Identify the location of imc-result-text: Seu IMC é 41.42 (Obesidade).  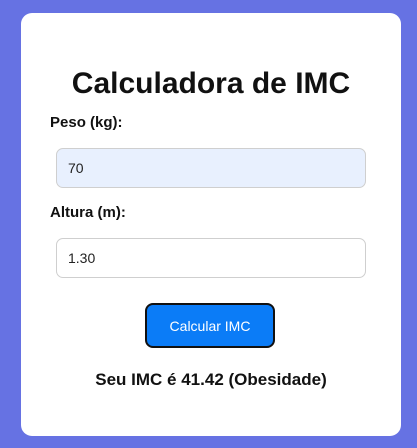
(211, 379).